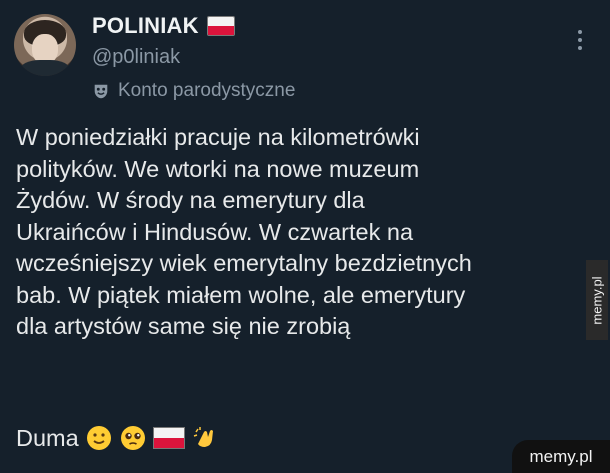  Describe the element at coordinates (45, 45) in the screenshot. I see `avatar` at that location.